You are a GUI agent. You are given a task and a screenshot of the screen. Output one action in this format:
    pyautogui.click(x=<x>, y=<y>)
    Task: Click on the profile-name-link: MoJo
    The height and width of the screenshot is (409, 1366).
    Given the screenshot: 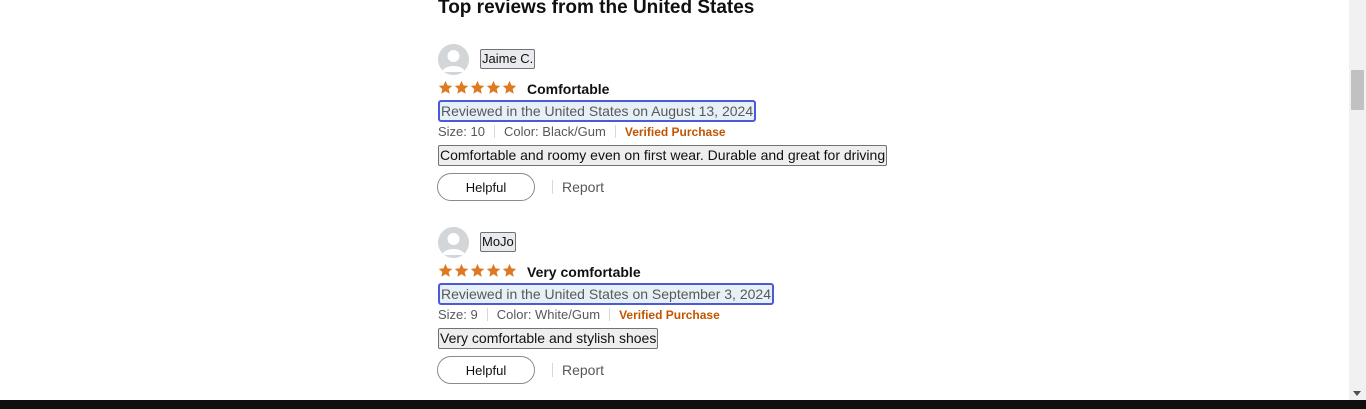 What is the action you would take?
    pyautogui.click(x=498, y=242)
    